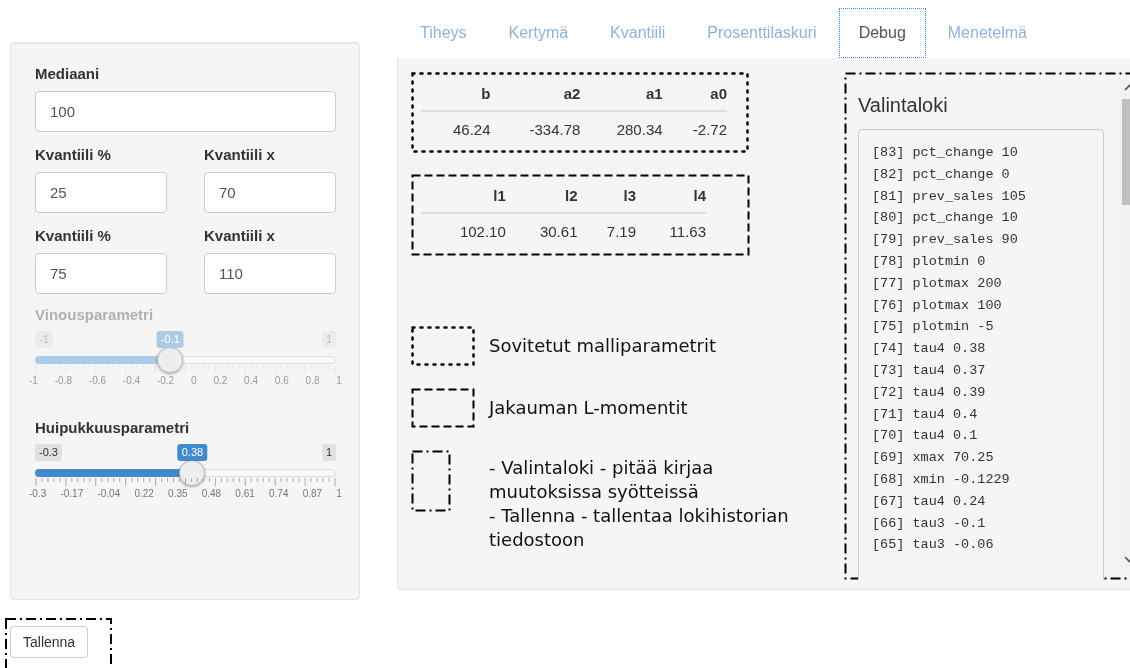  I want to click on table-cell: -334.78, so click(535, 128).